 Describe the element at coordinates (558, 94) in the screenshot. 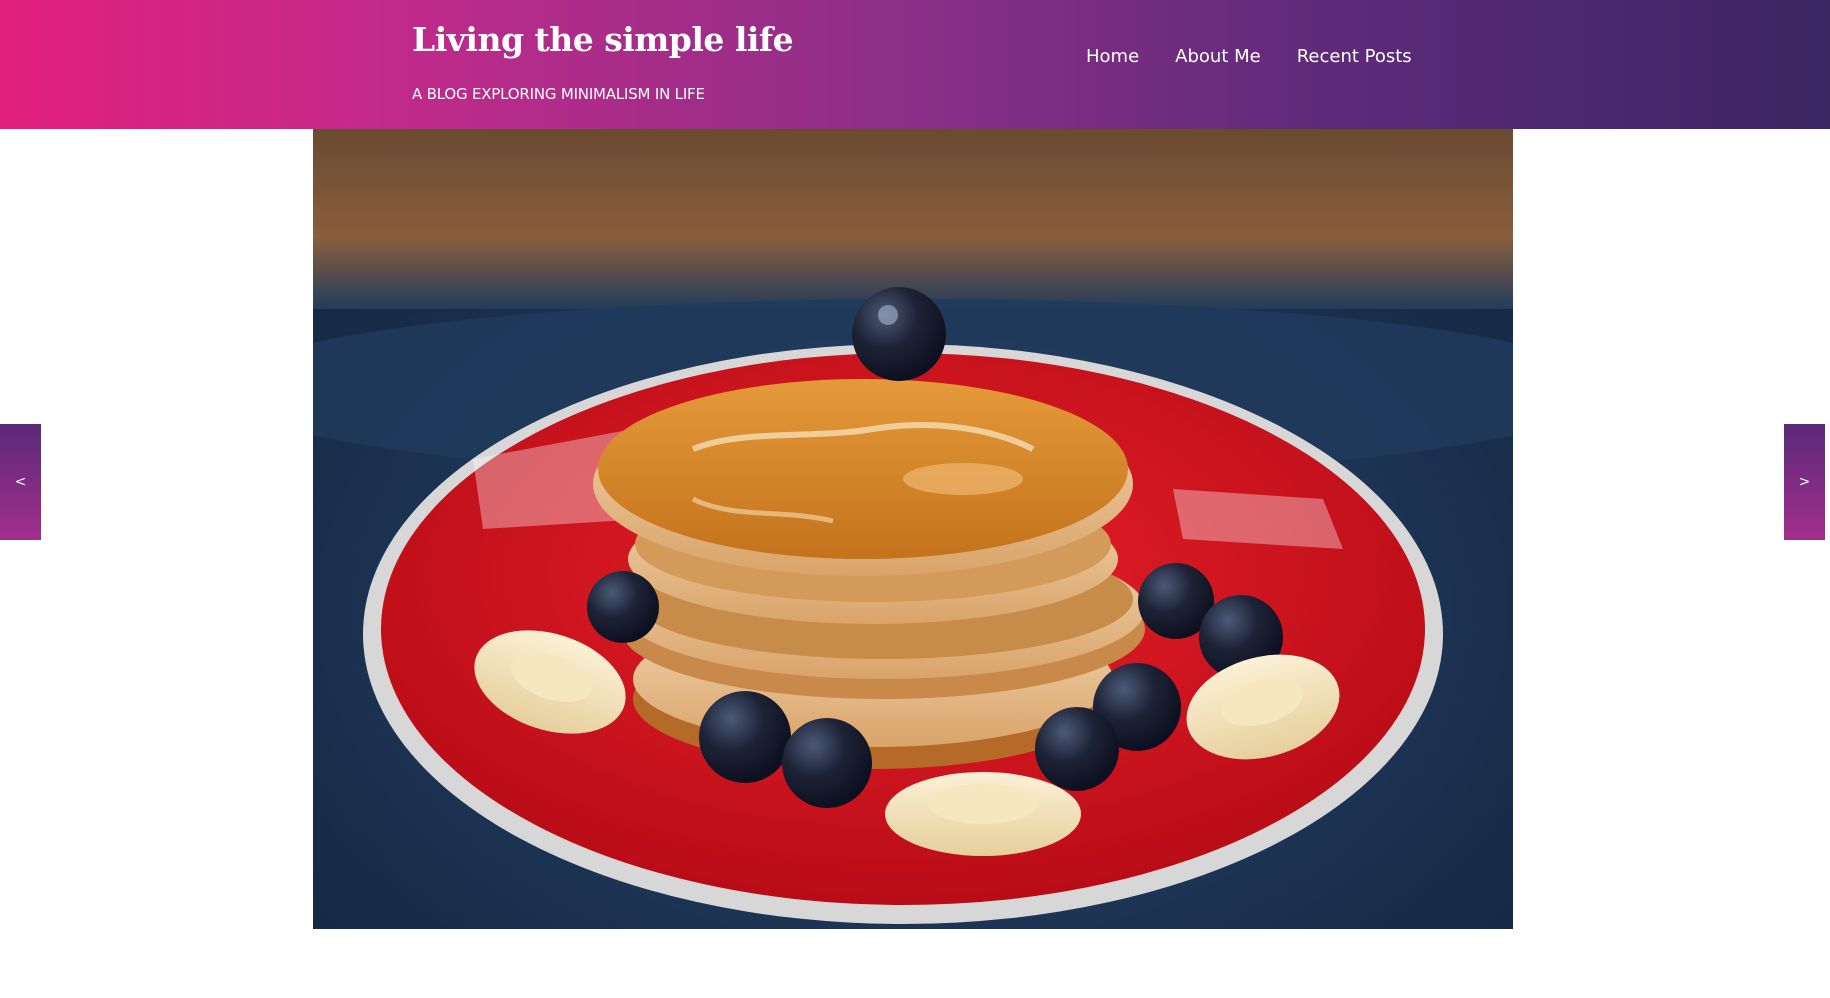

I see `site-tagline: A BLOG EXPLORING MINIMALISM IN LIFE` at that location.